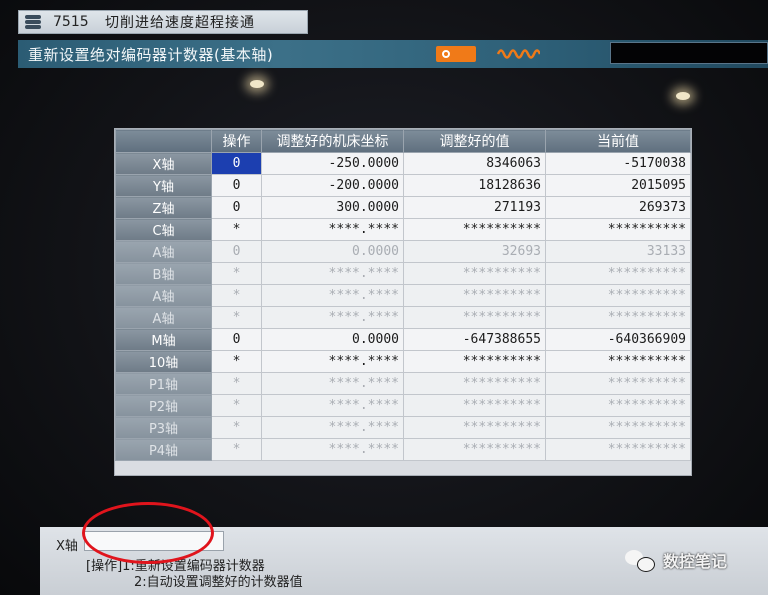 The image size is (768, 595). I want to click on table-row: P2轴 * ****.**** ********** **********, so click(403, 405).